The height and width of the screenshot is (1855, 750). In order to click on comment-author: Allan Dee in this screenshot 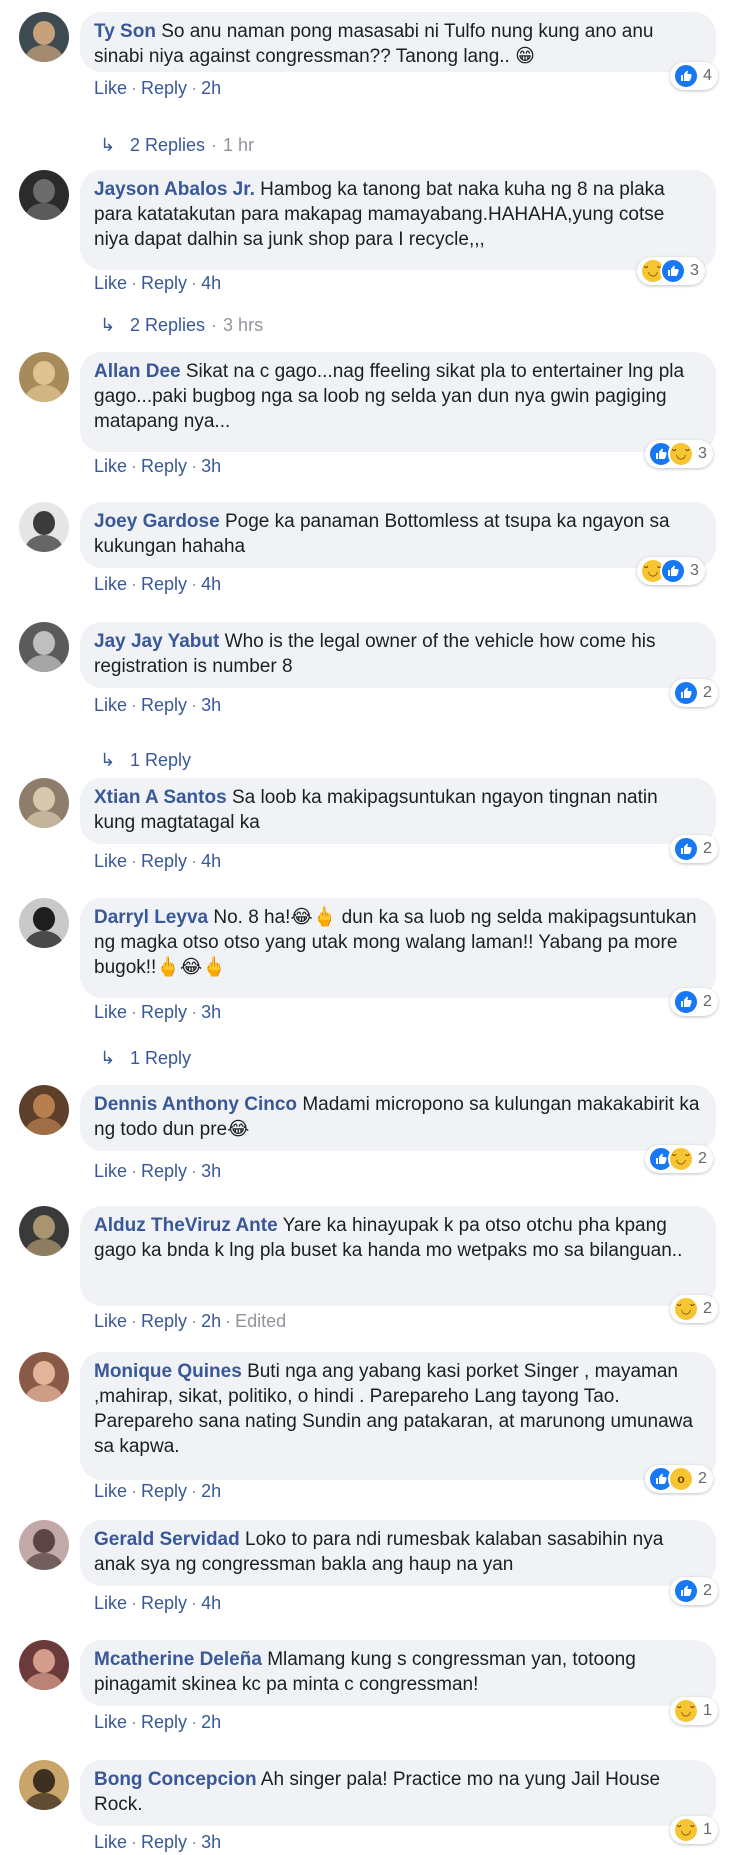, I will do `click(137, 371)`.